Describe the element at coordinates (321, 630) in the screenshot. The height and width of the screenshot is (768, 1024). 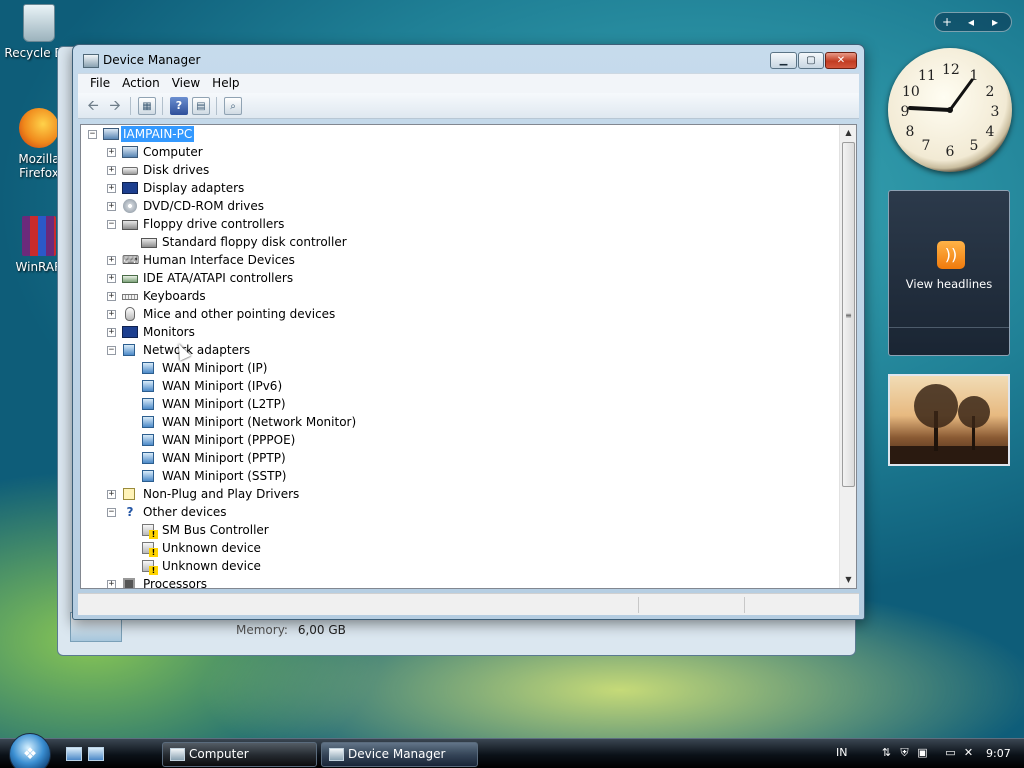
I see `memory-value: 6,00 GB` at that location.